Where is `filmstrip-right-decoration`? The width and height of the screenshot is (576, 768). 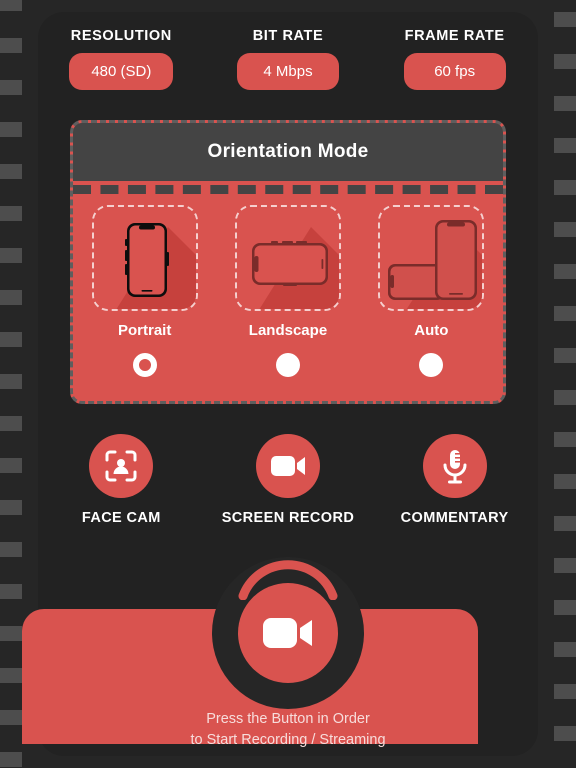 filmstrip-right-decoration is located at coordinates (565, 384).